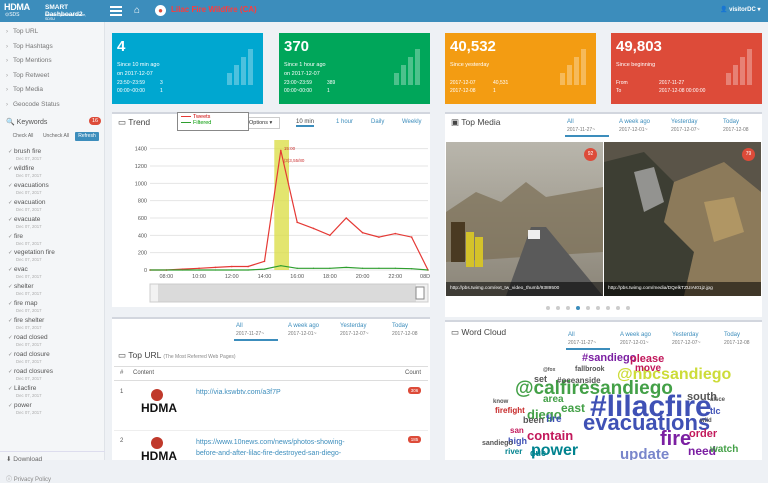 The height and width of the screenshot is (483, 768). I want to click on tab-weekly: Weekly, so click(412, 122).